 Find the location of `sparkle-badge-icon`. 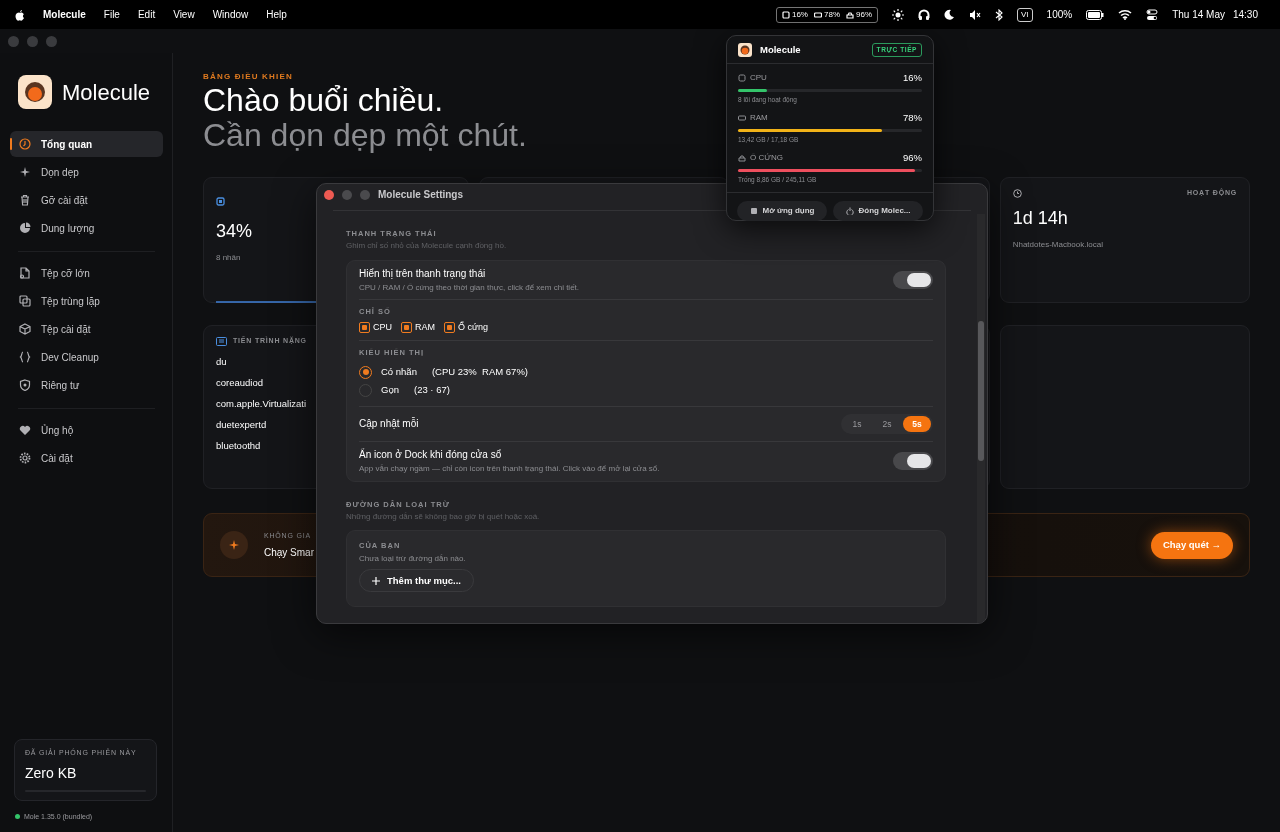

sparkle-badge-icon is located at coordinates (234, 545).